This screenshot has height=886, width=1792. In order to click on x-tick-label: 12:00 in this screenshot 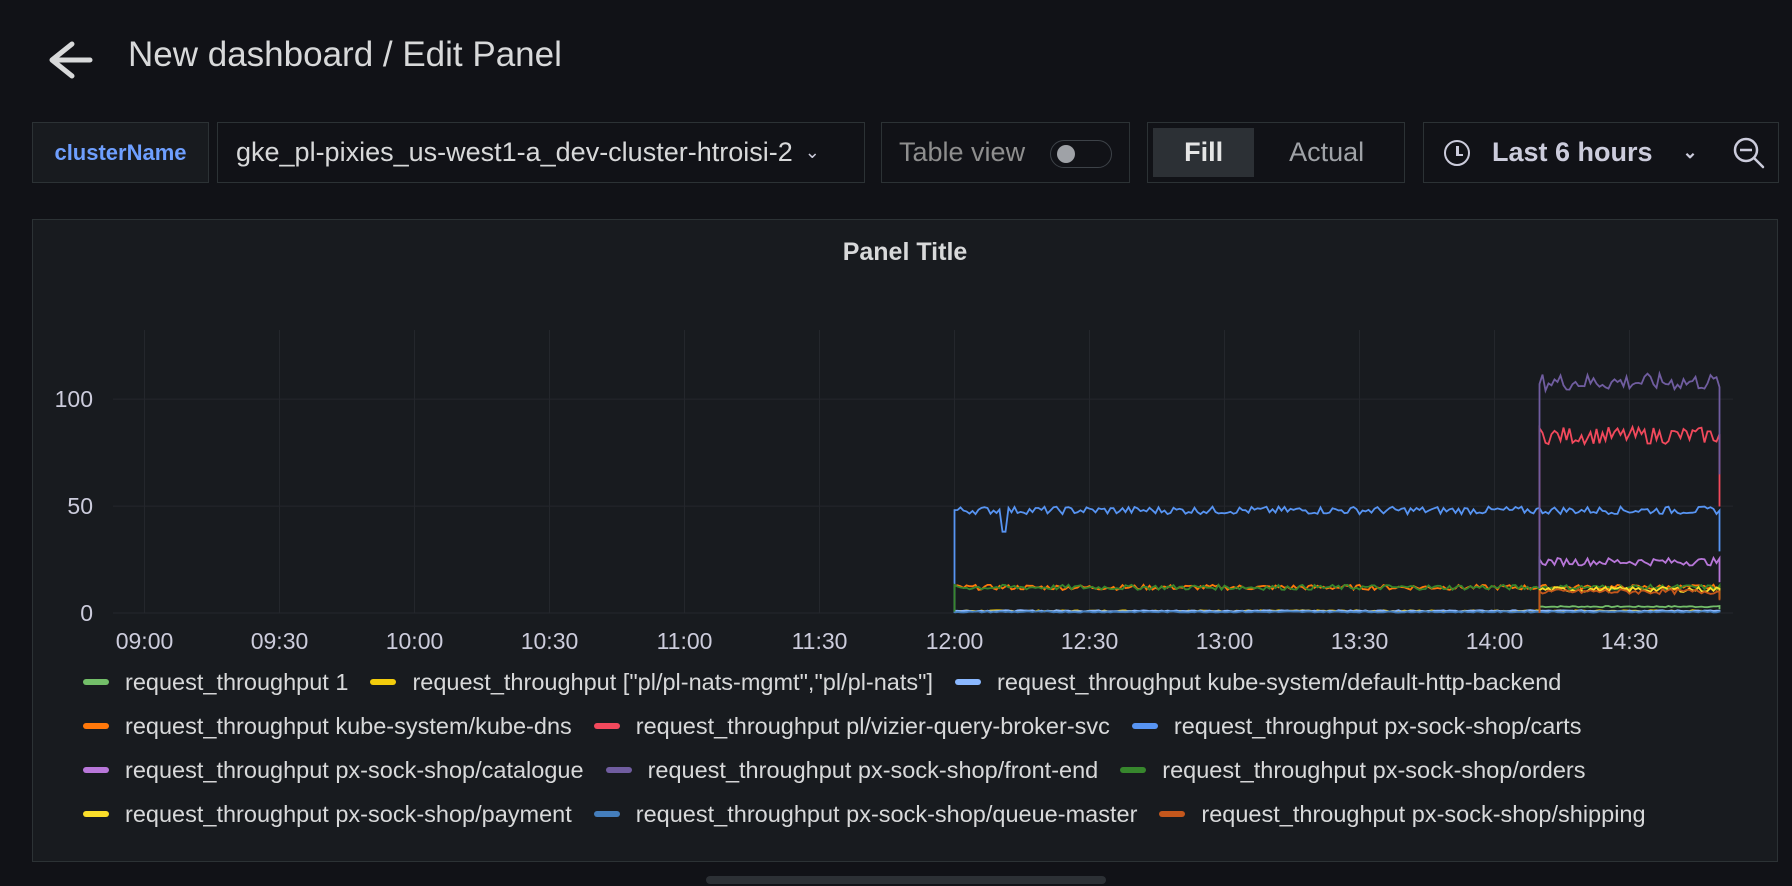, I will do `click(955, 641)`.